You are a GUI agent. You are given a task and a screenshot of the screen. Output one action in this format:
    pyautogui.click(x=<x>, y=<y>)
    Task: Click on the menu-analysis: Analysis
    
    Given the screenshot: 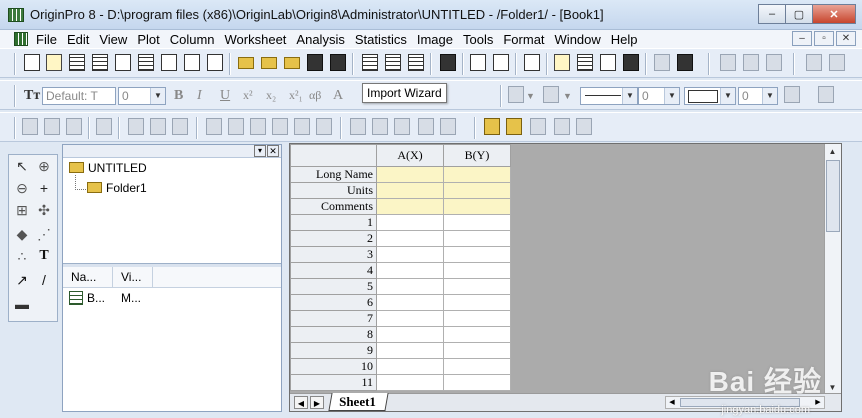 What is the action you would take?
    pyautogui.click(x=323, y=39)
    